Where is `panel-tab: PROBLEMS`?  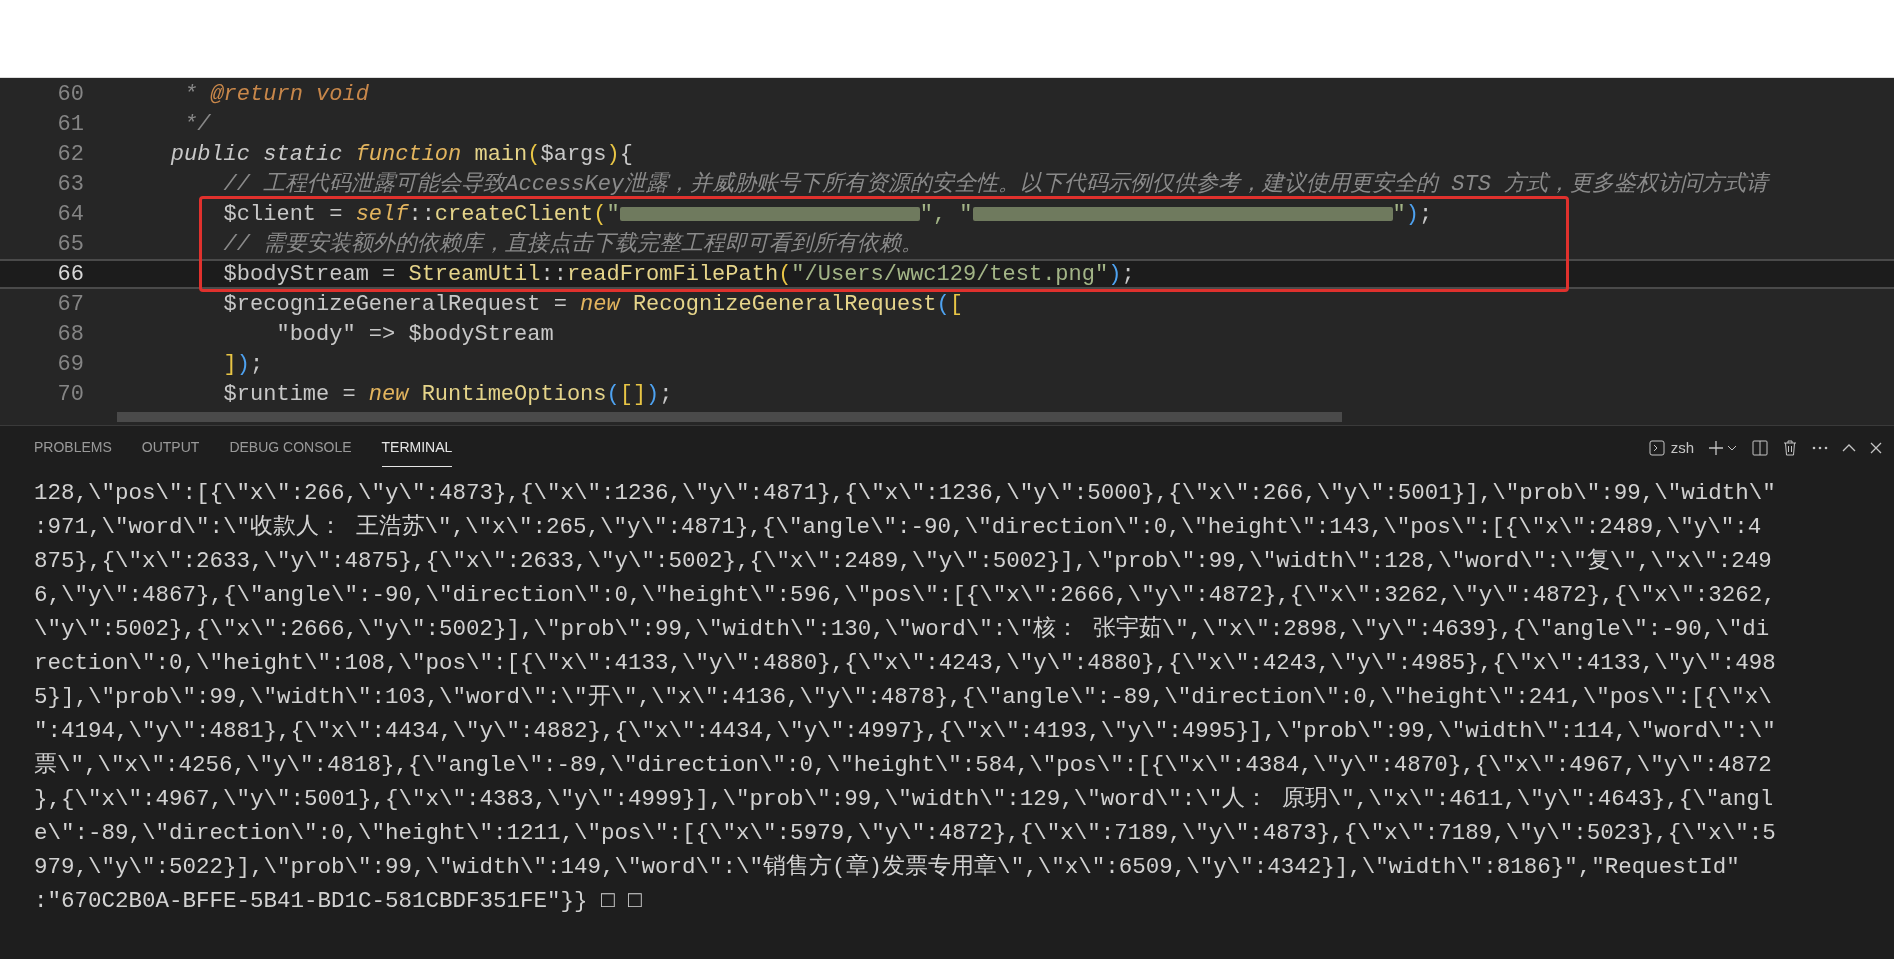 panel-tab: PROBLEMS is located at coordinates (73, 448).